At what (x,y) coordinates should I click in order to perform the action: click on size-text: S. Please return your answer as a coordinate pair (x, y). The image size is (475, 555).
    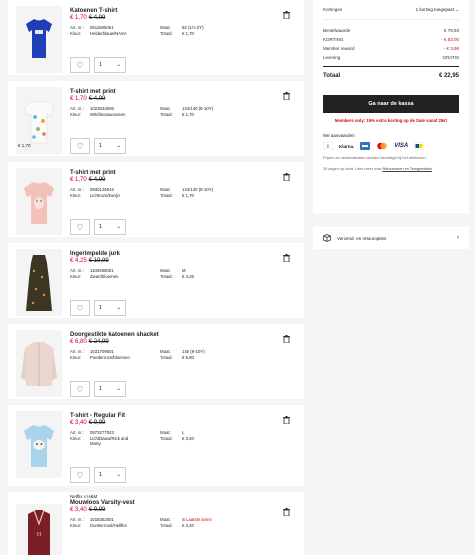
    Looking at the image, I should click on (183, 519).